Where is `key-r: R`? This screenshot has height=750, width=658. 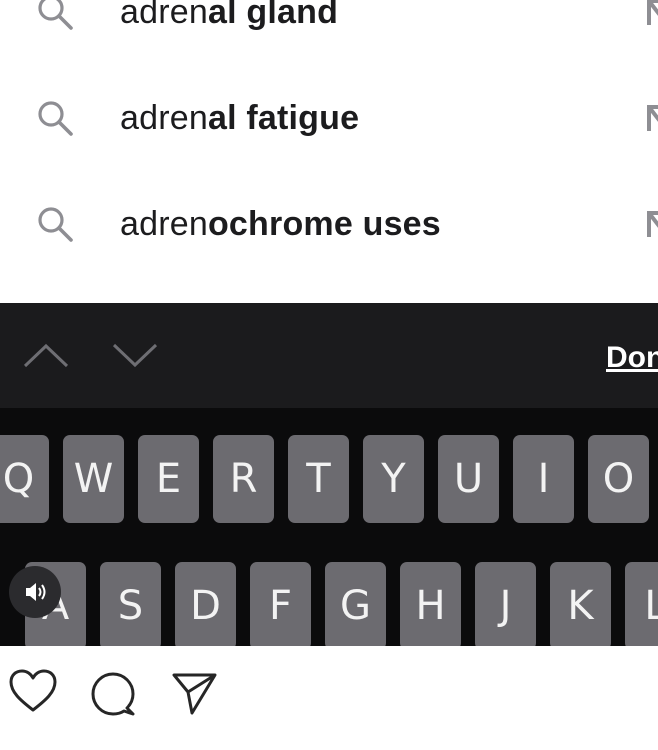 key-r: R is located at coordinates (243, 479).